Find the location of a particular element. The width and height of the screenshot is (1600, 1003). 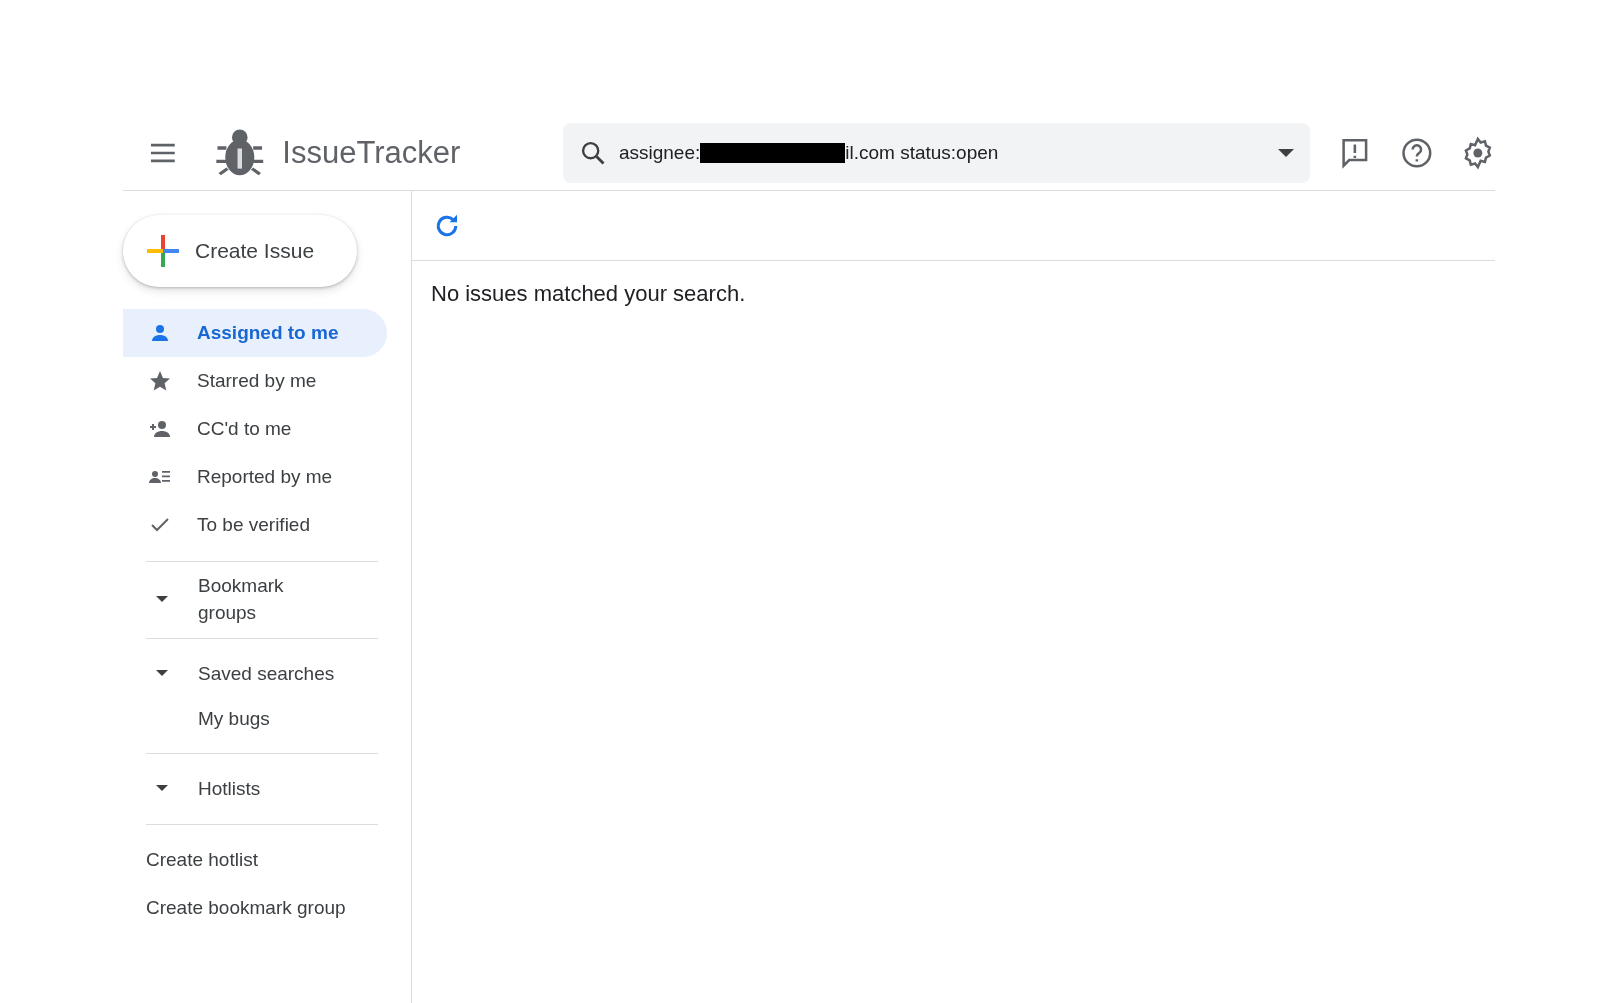

sidebar-link: Create bookmark group is located at coordinates (262, 908).